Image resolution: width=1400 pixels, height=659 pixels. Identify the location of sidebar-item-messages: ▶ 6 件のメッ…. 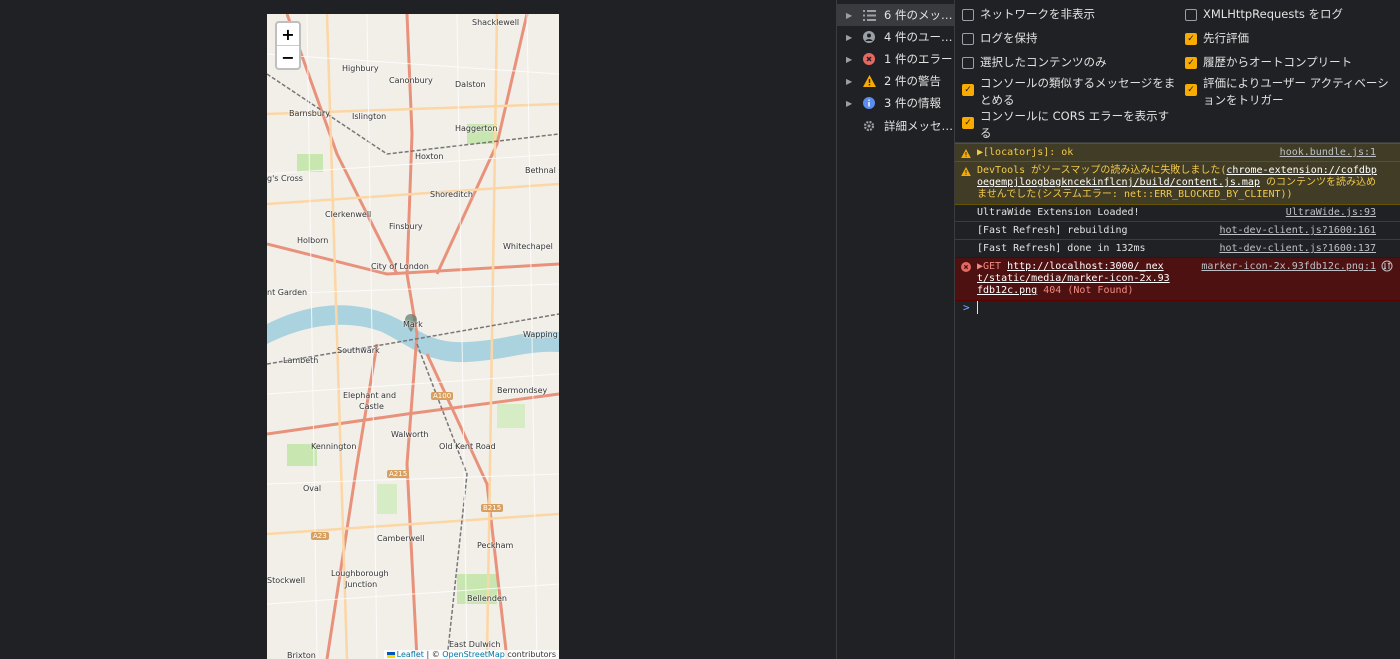
(895, 15).